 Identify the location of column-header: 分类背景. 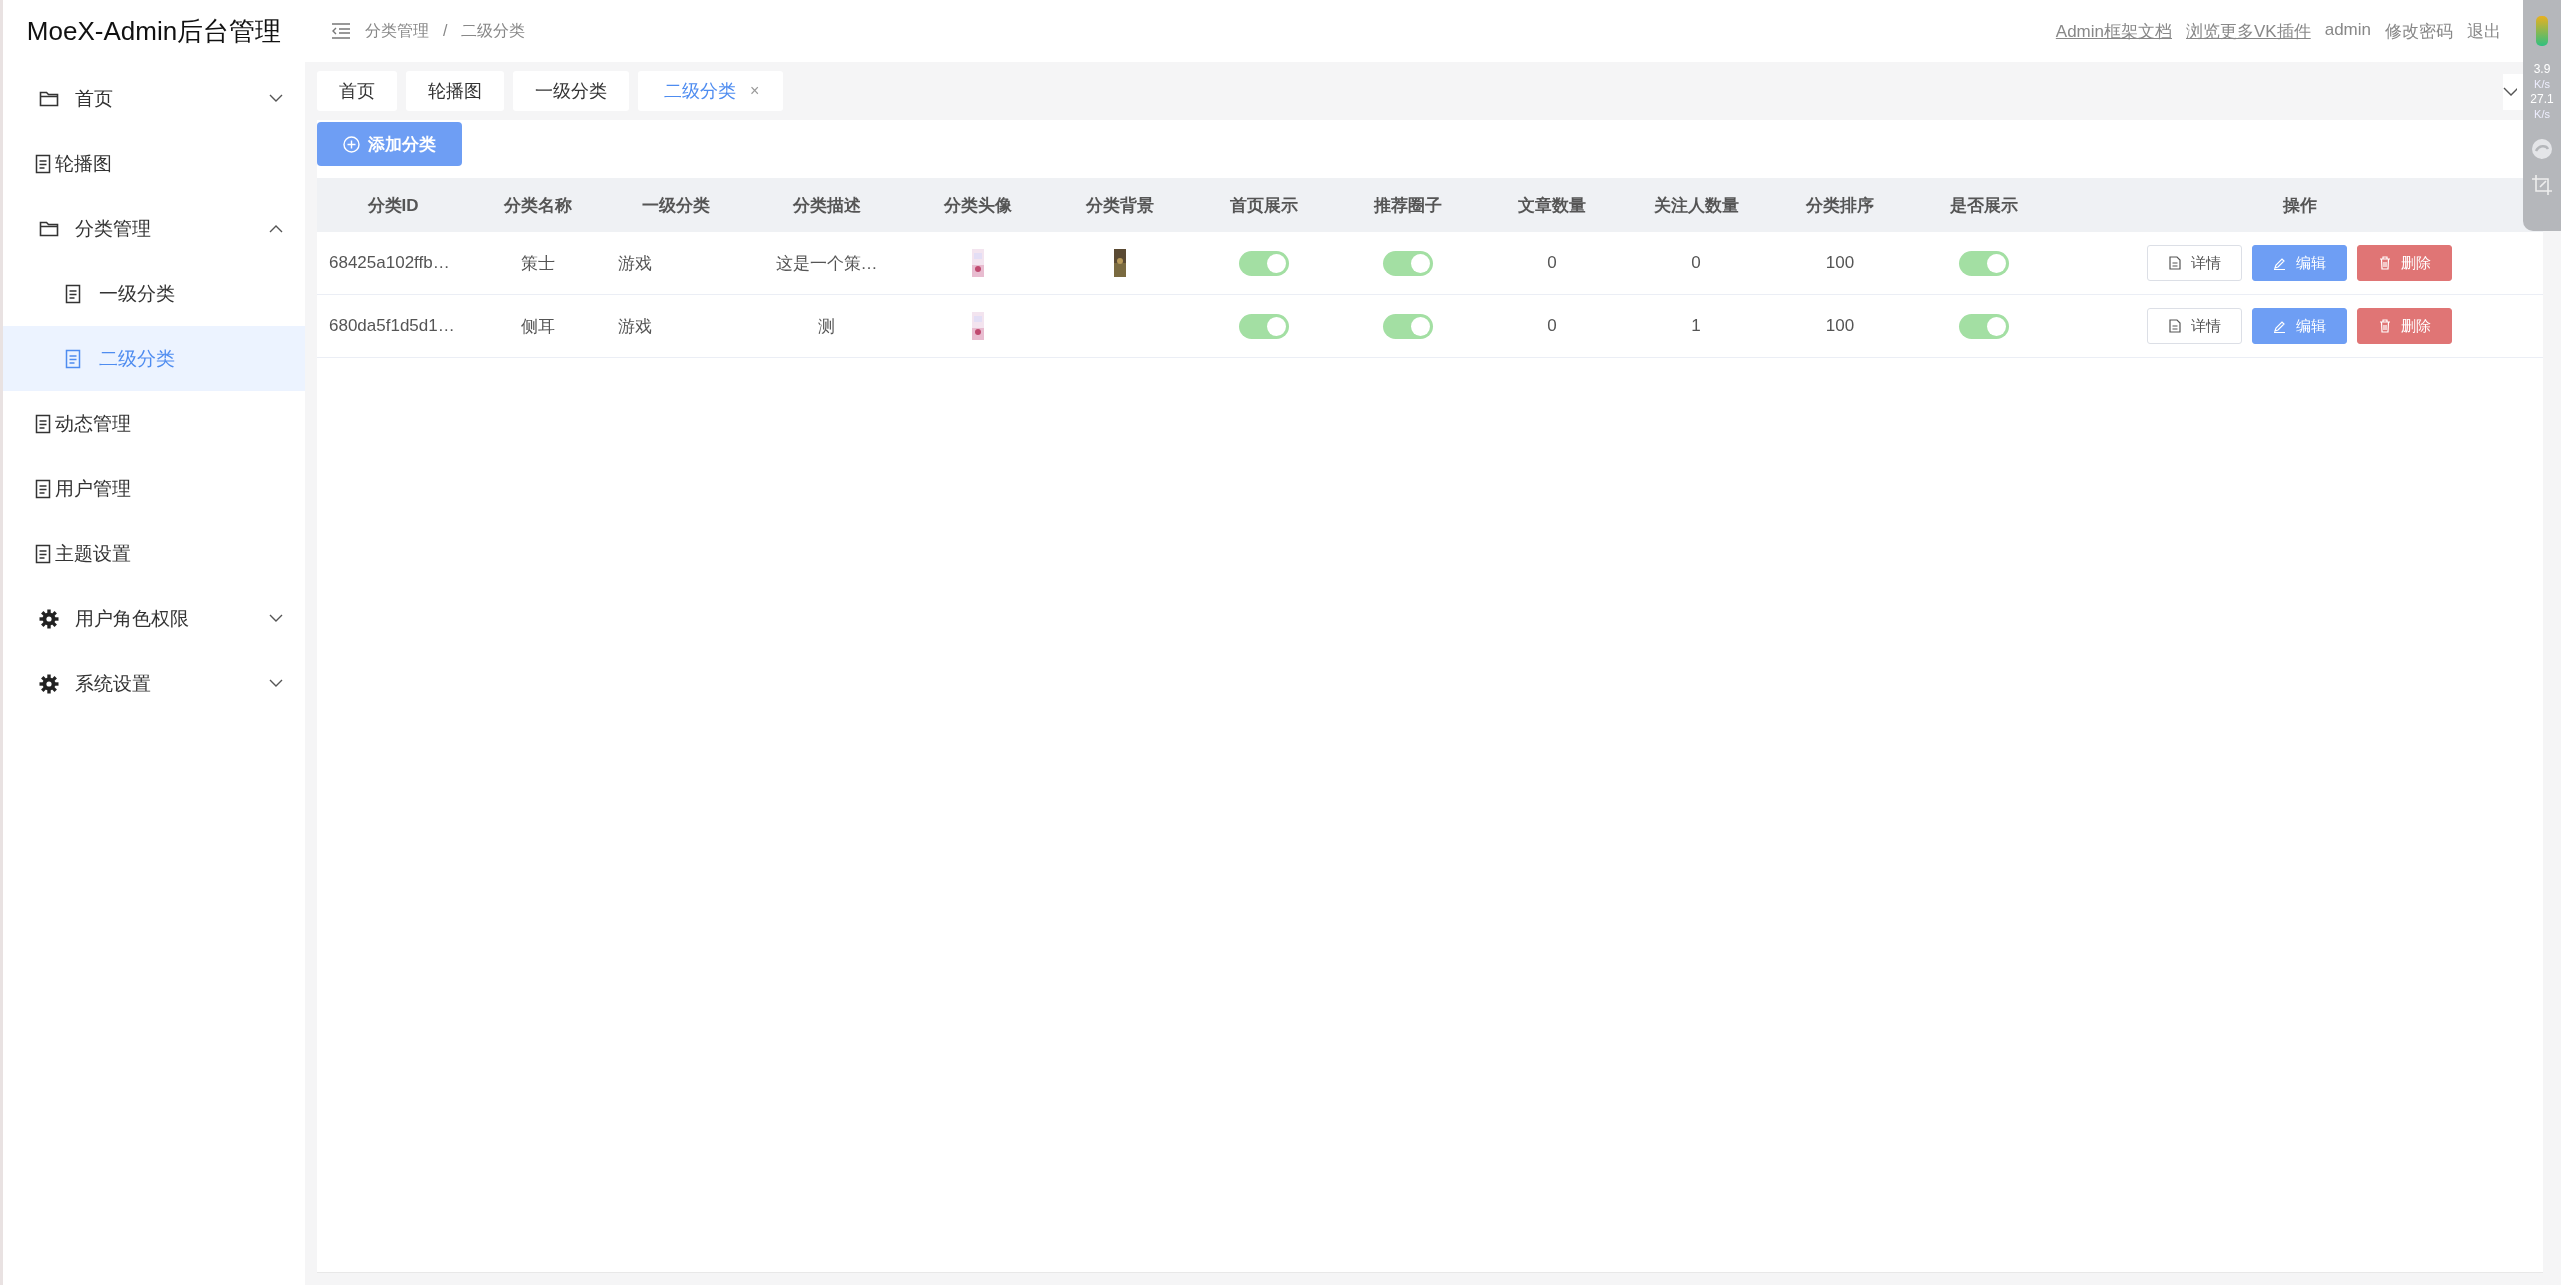
(1120, 205).